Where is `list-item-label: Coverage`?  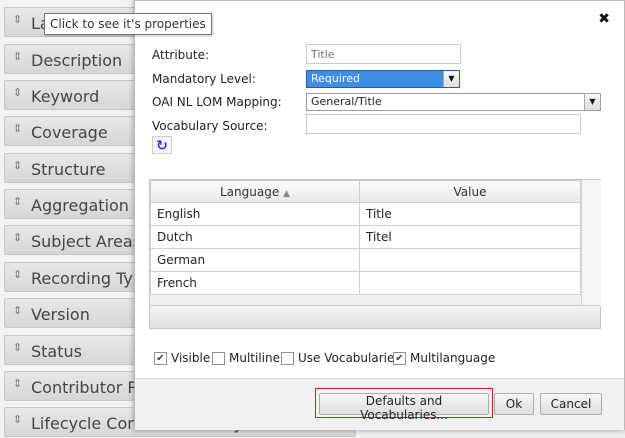
list-item-label: Coverage is located at coordinates (69, 132).